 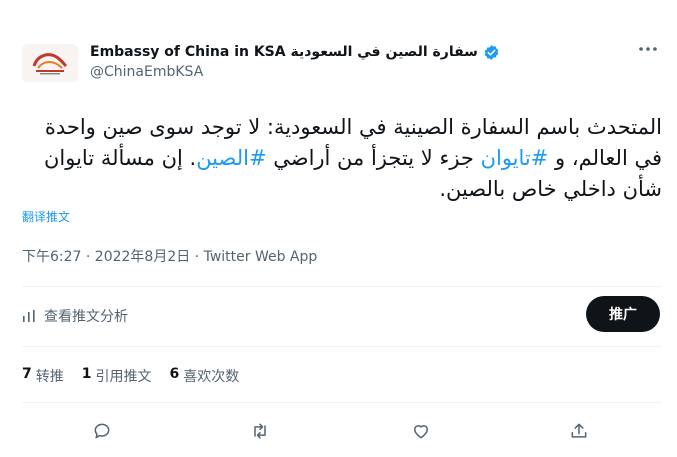 I want to click on quotes-count: 1, so click(x=86, y=374).